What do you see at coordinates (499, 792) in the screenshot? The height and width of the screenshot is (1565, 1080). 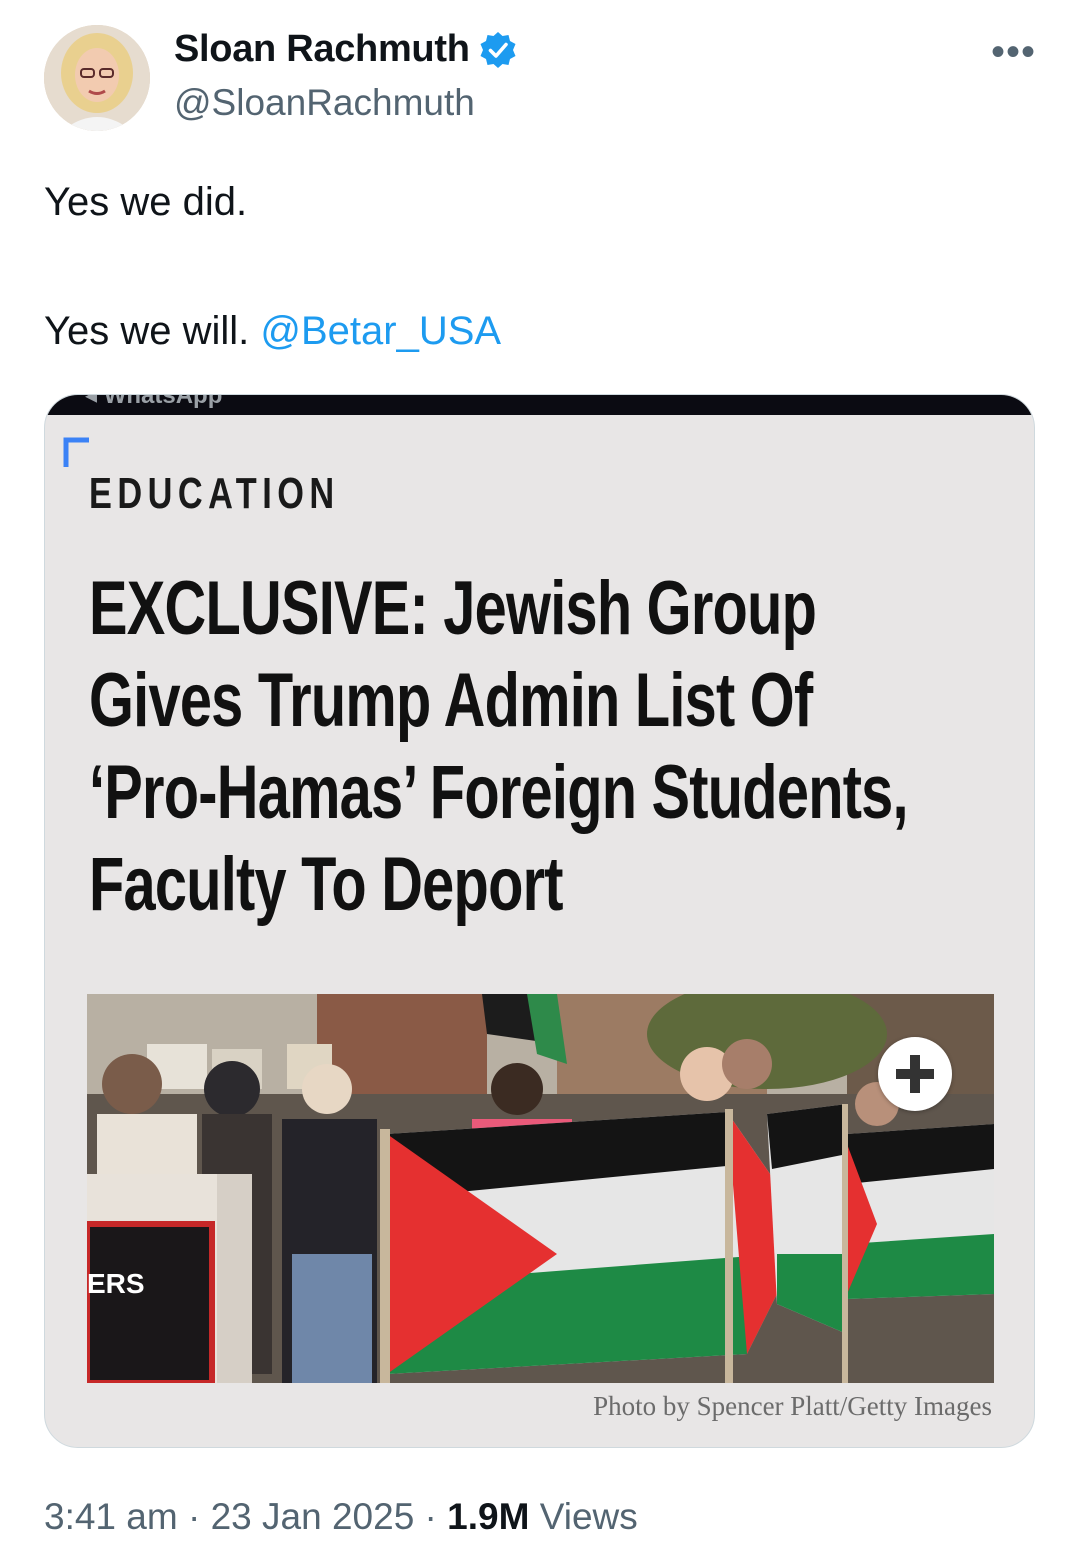 I see `headline-line: ‘Pro-Hamas’ Foreign Students,` at bounding box center [499, 792].